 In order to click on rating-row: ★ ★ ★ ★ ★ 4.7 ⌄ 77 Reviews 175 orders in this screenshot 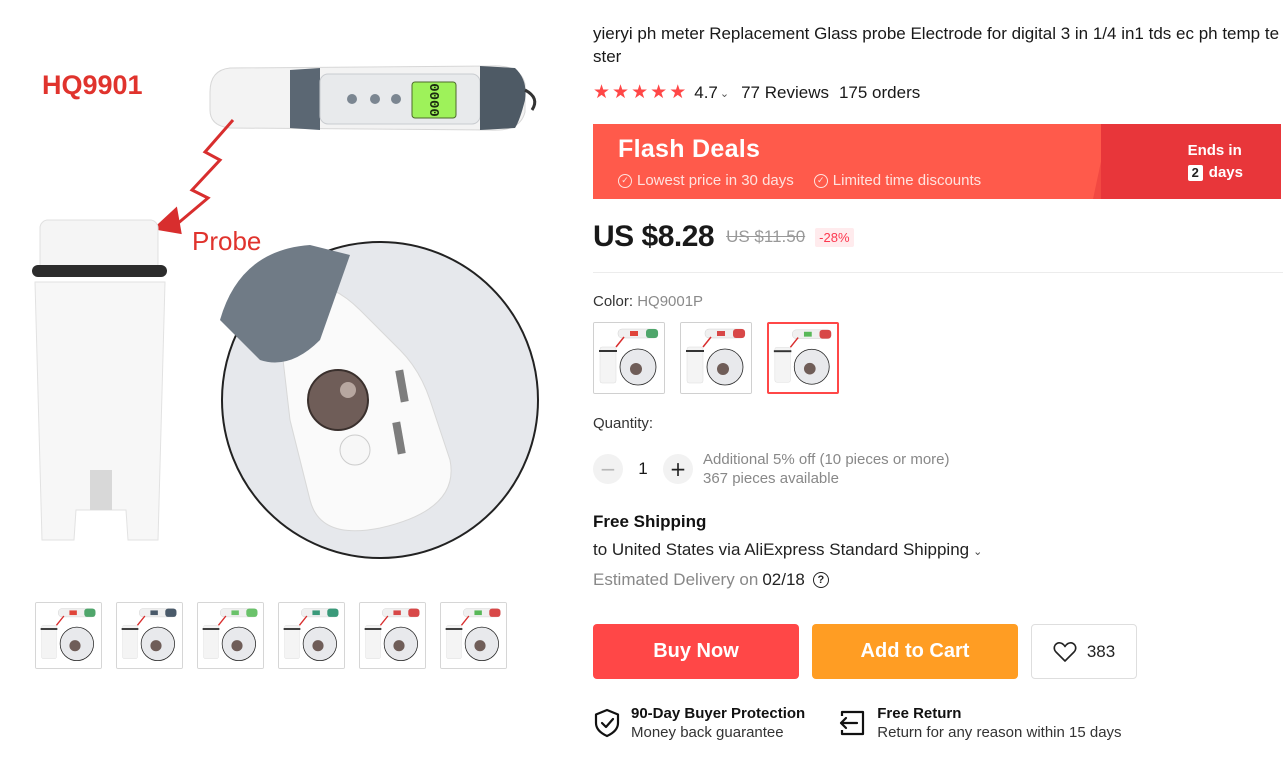, I will do `click(756, 93)`.